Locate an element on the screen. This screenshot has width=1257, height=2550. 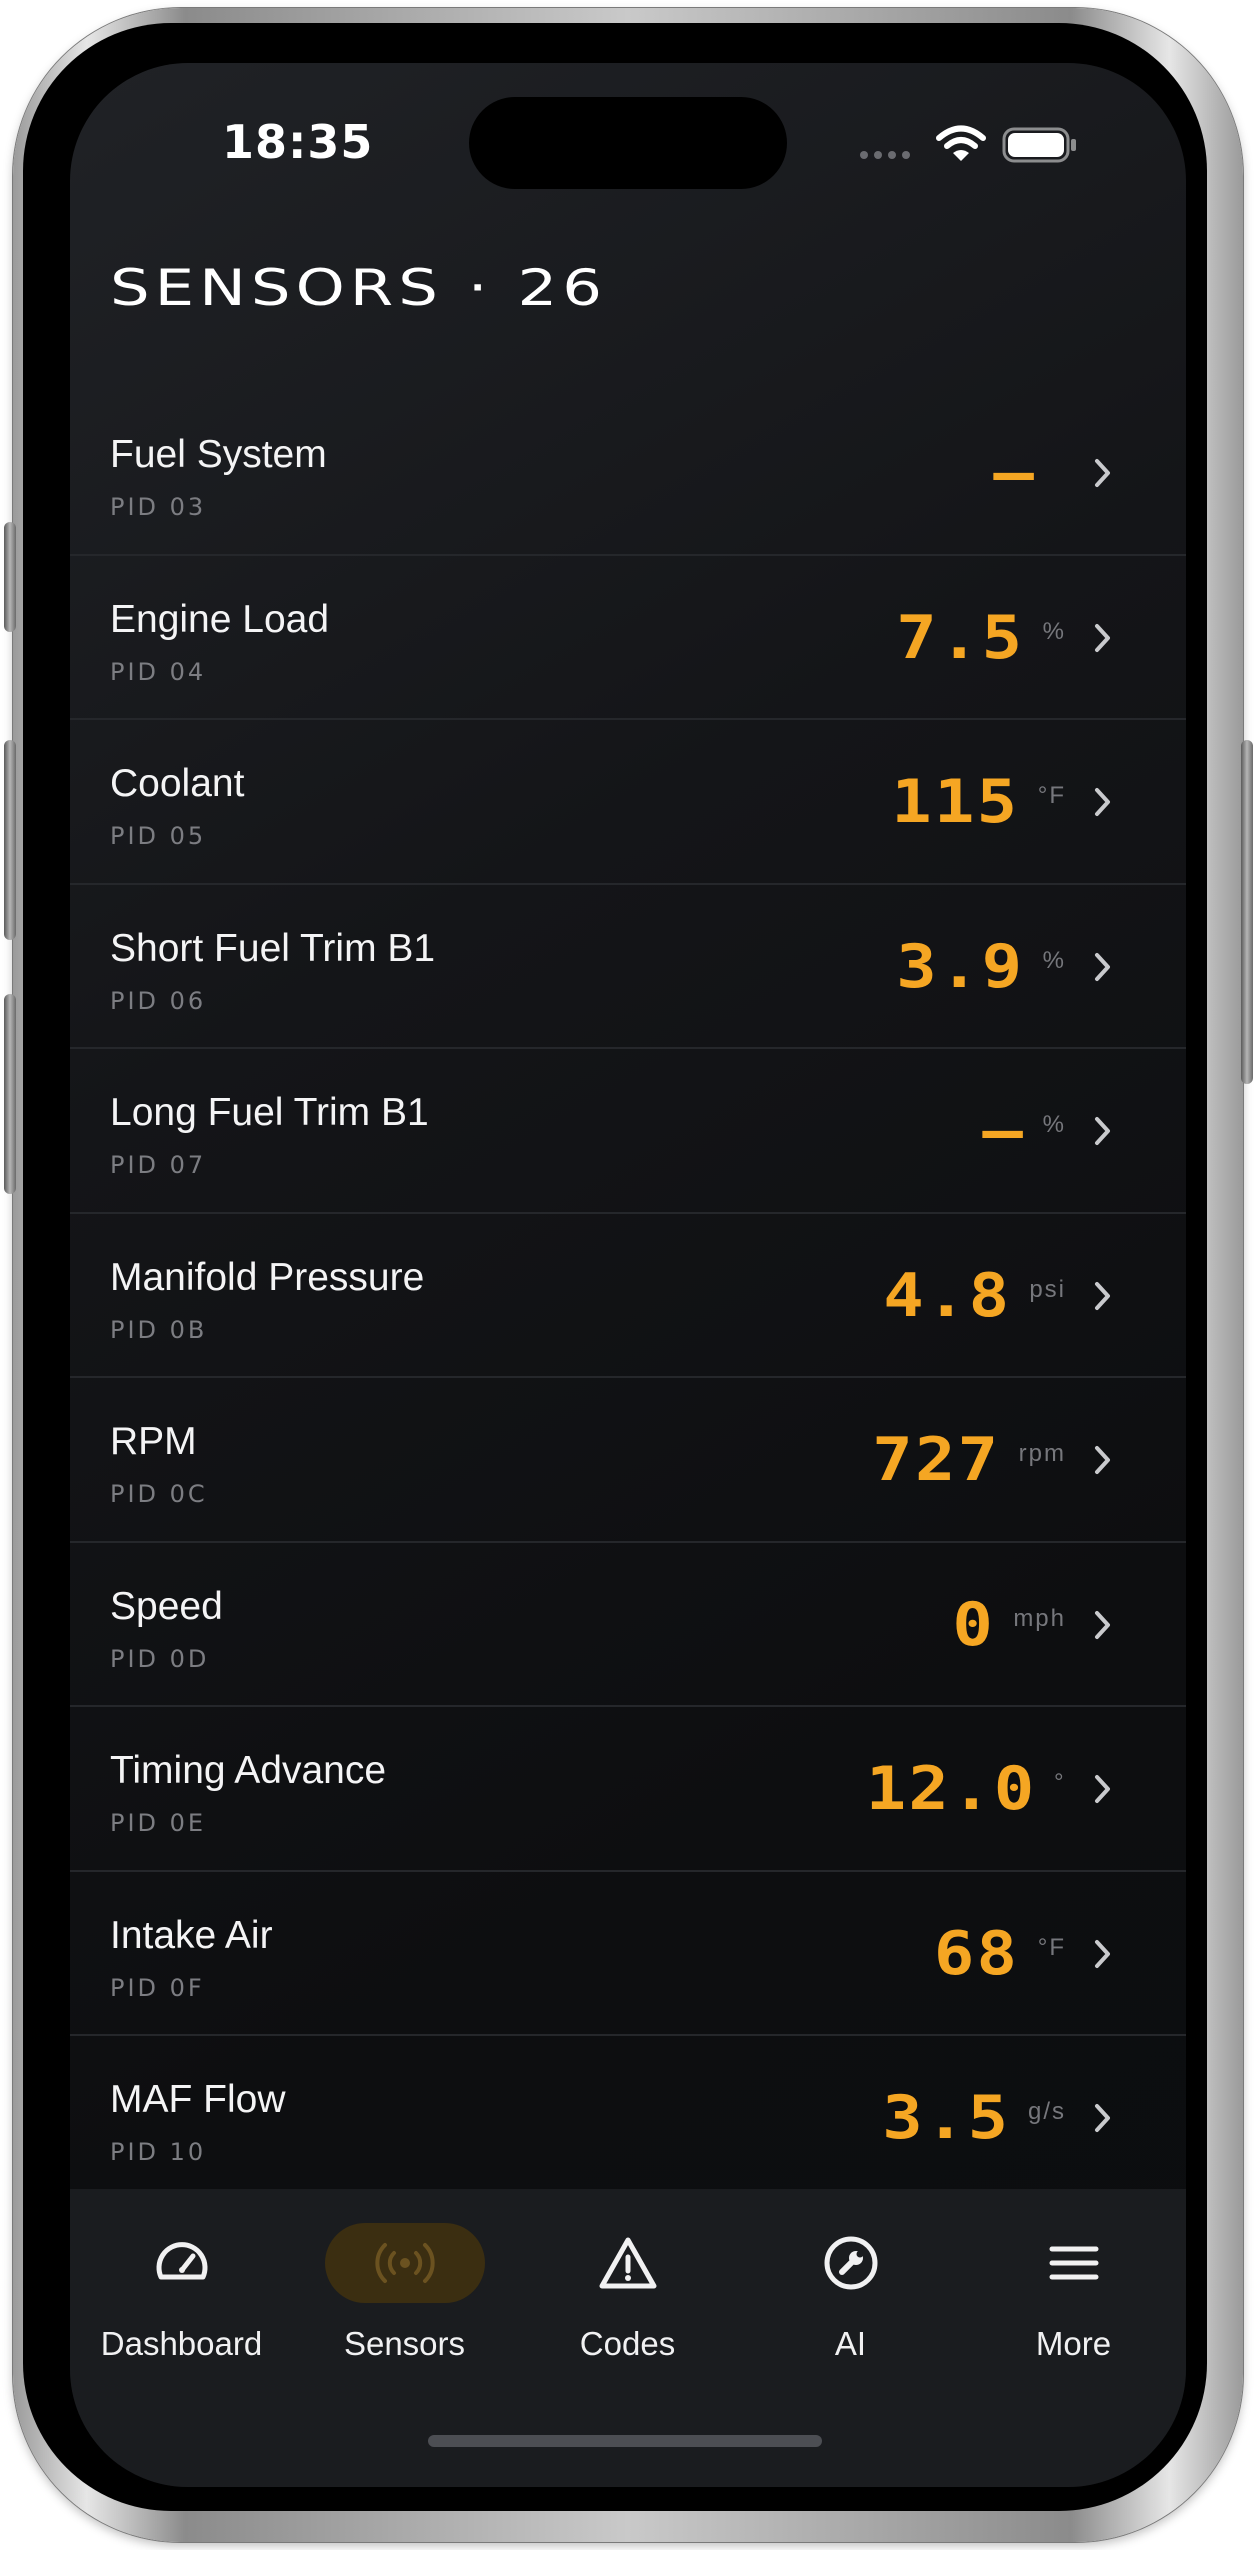
hamburger-menu-icon is located at coordinates (1073, 2263).